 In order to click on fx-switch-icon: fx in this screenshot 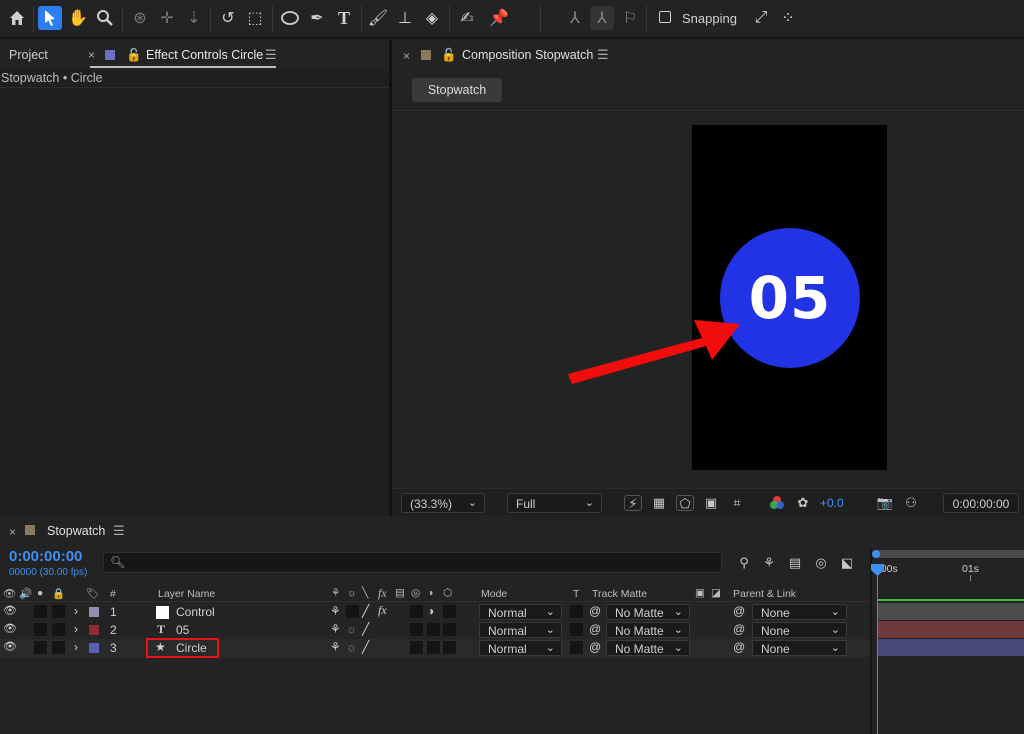, I will do `click(382, 610)`.